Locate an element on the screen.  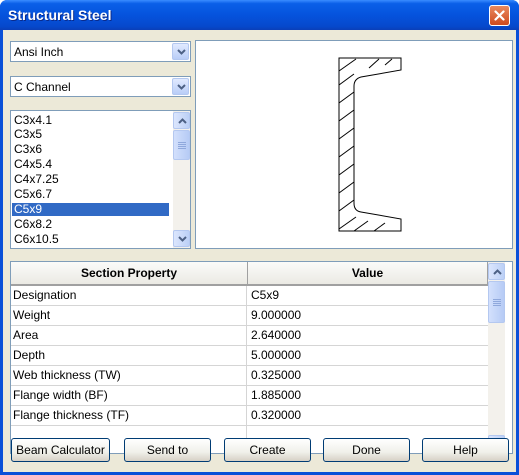
column-header-value: Value is located at coordinates (368, 274).